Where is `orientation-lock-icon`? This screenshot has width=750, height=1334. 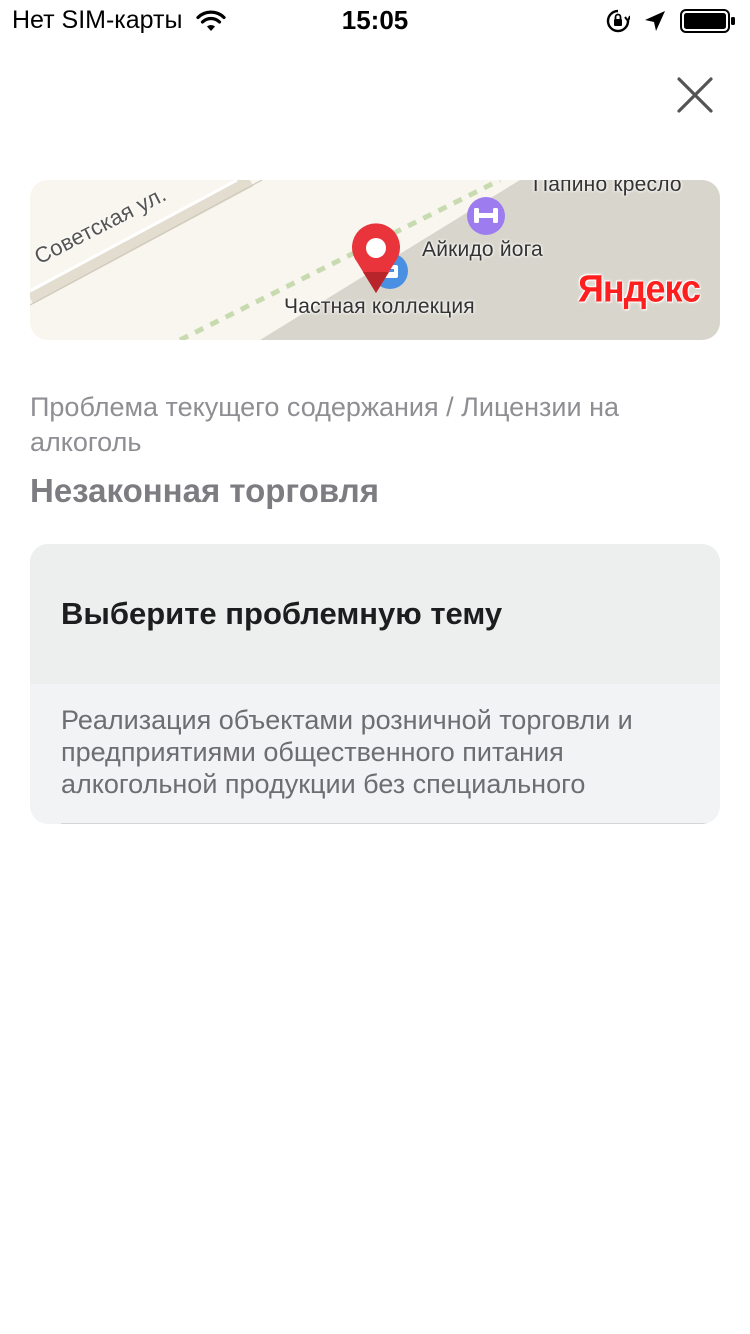
orientation-lock-icon is located at coordinates (618, 21).